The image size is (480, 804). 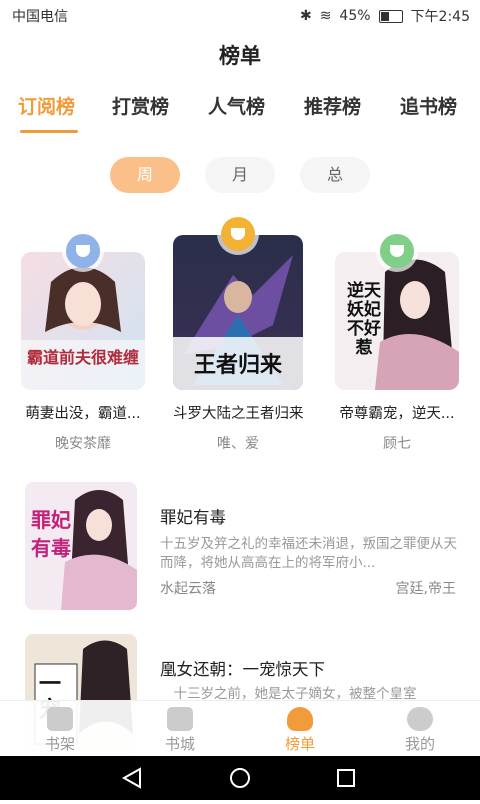 I want to click on profile-icon, so click(x=420, y=719).